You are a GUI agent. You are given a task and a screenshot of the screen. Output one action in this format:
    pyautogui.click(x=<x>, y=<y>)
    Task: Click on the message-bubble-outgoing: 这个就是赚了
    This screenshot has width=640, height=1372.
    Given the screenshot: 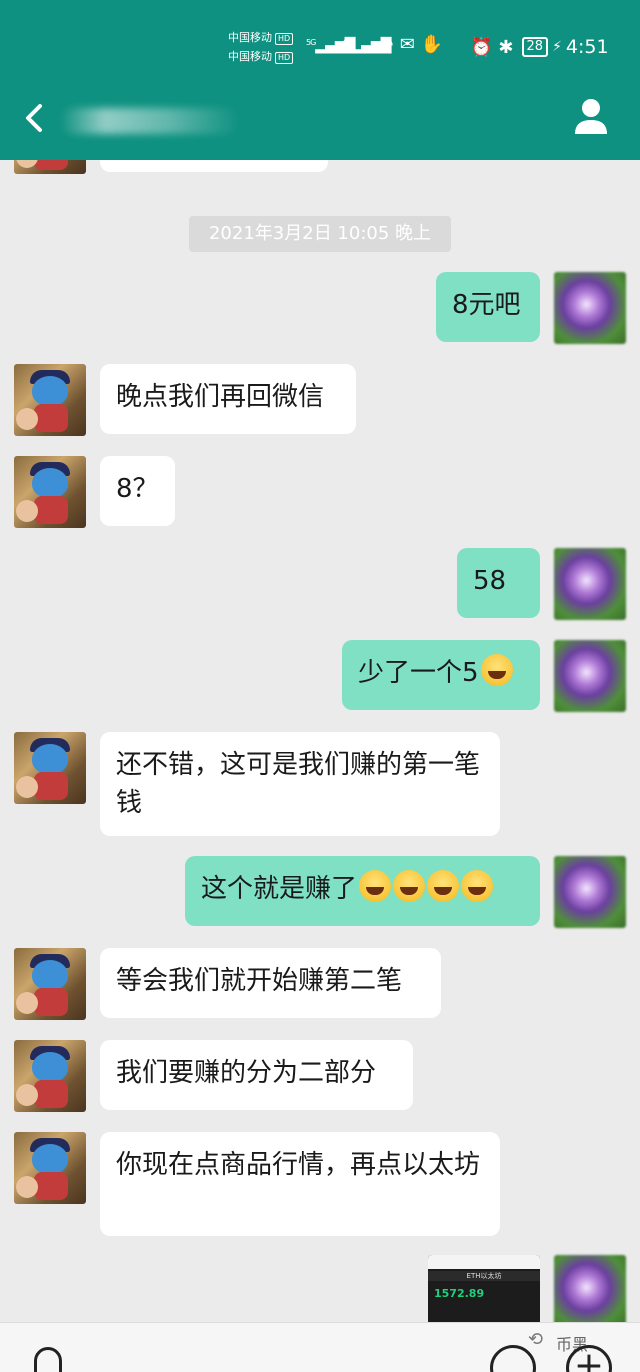 What is the action you would take?
    pyautogui.click(x=362, y=891)
    